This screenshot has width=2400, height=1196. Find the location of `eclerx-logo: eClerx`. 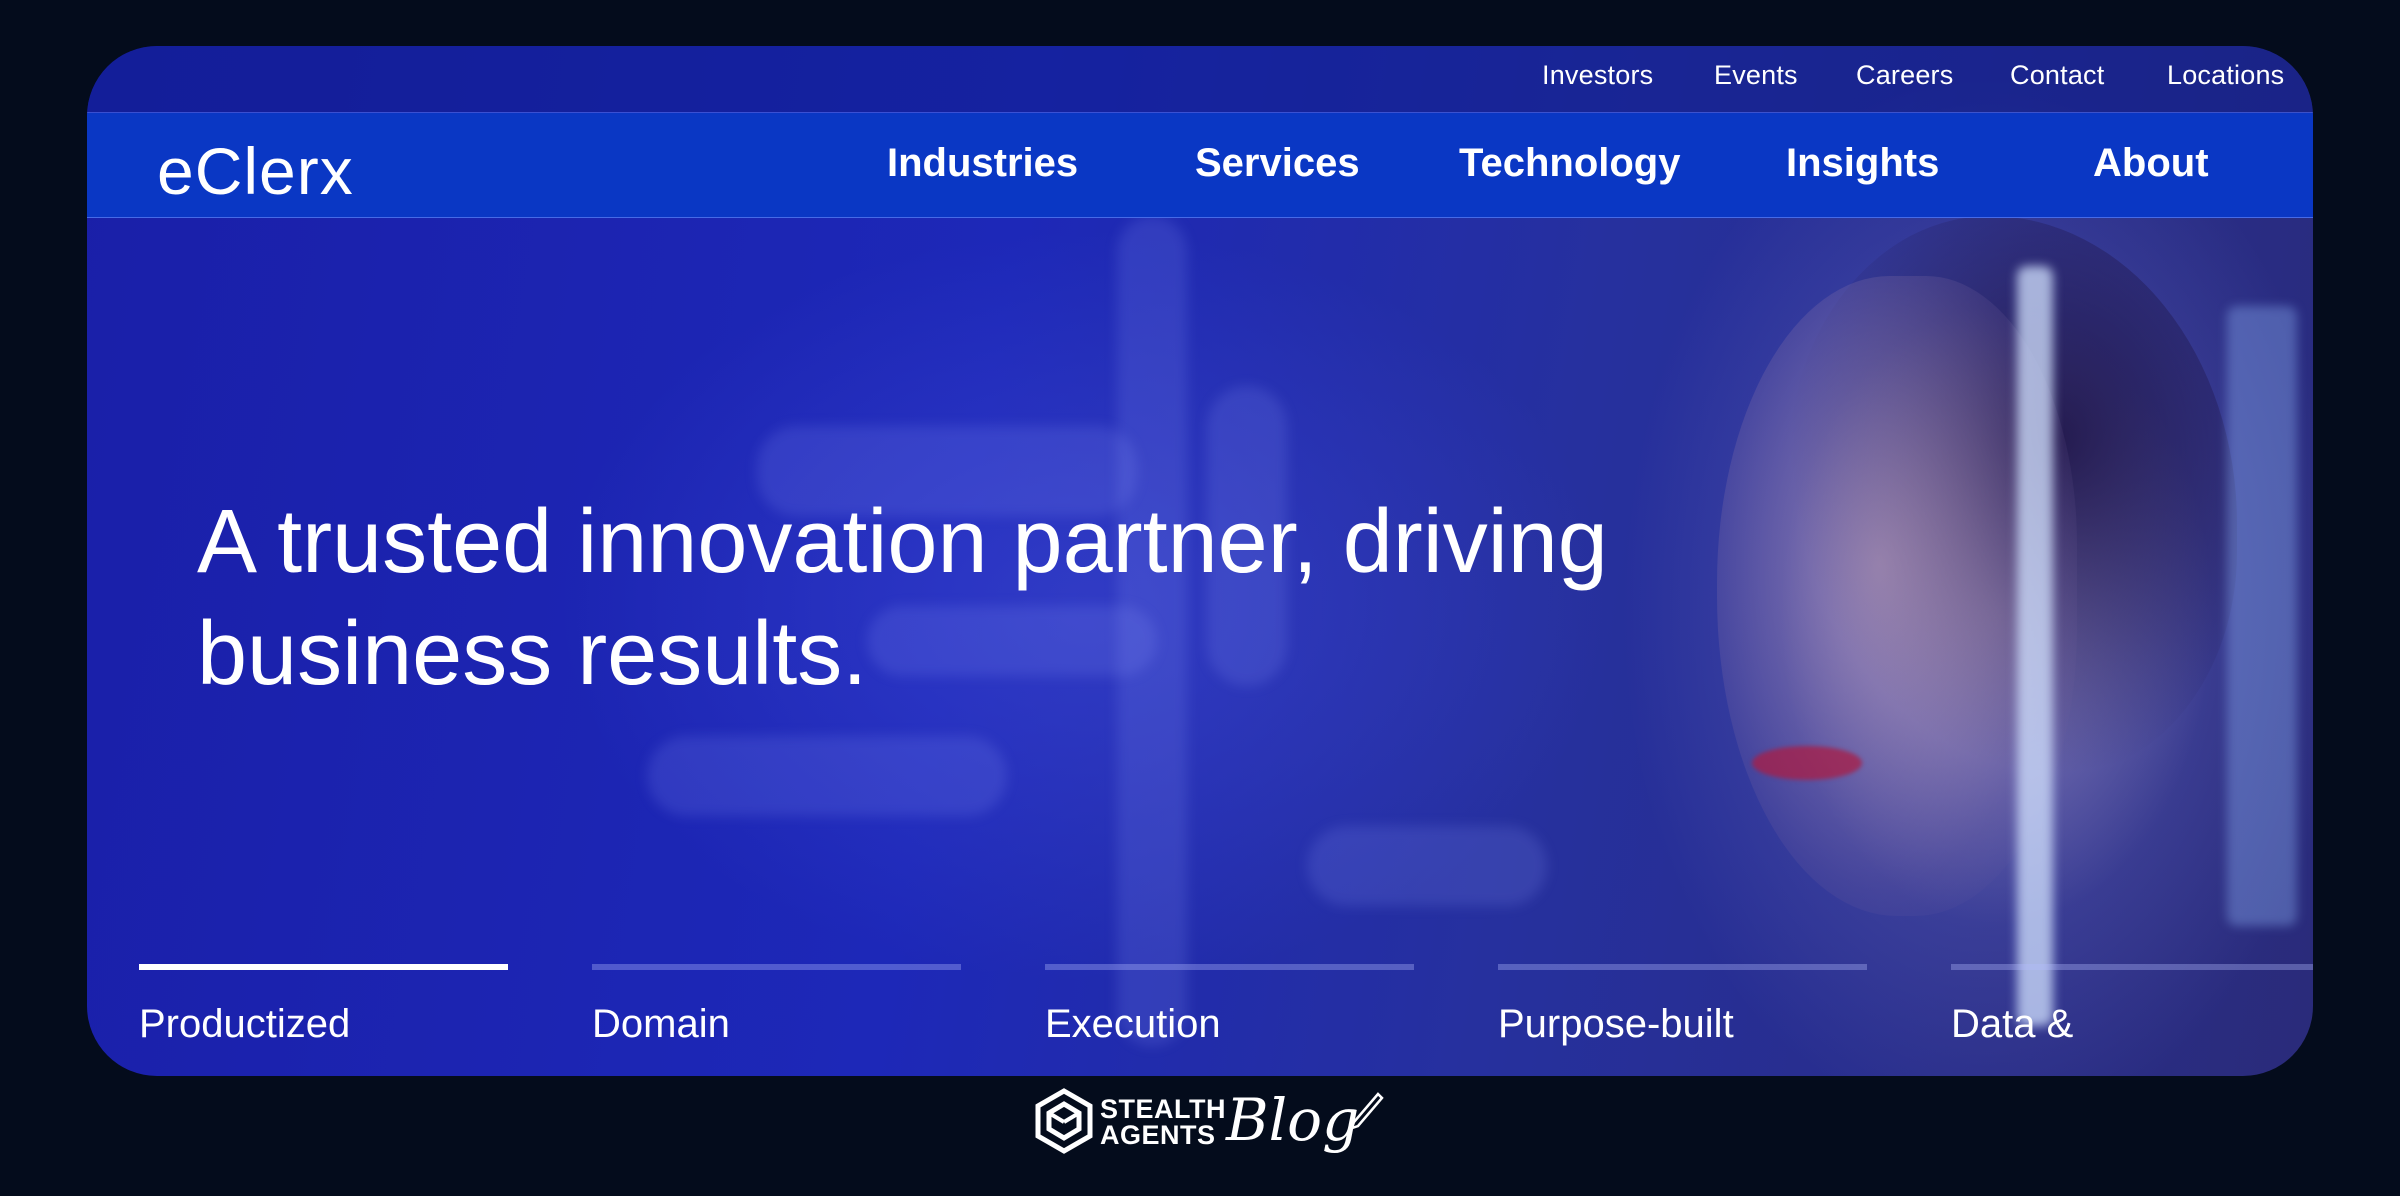

eclerx-logo: eClerx is located at coordinates (255, 171).